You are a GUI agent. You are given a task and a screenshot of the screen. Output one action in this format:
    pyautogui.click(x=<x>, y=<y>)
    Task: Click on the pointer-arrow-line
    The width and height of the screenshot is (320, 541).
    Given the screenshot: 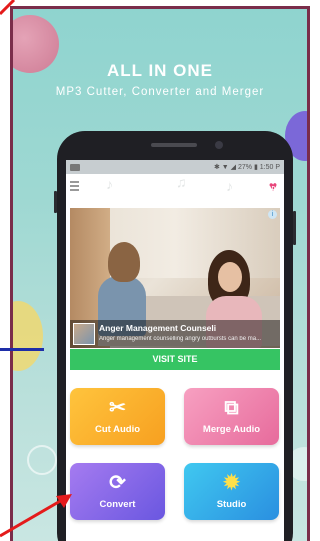 What is the action you would take?
    pyautogui.click(x=31, y=518)
    